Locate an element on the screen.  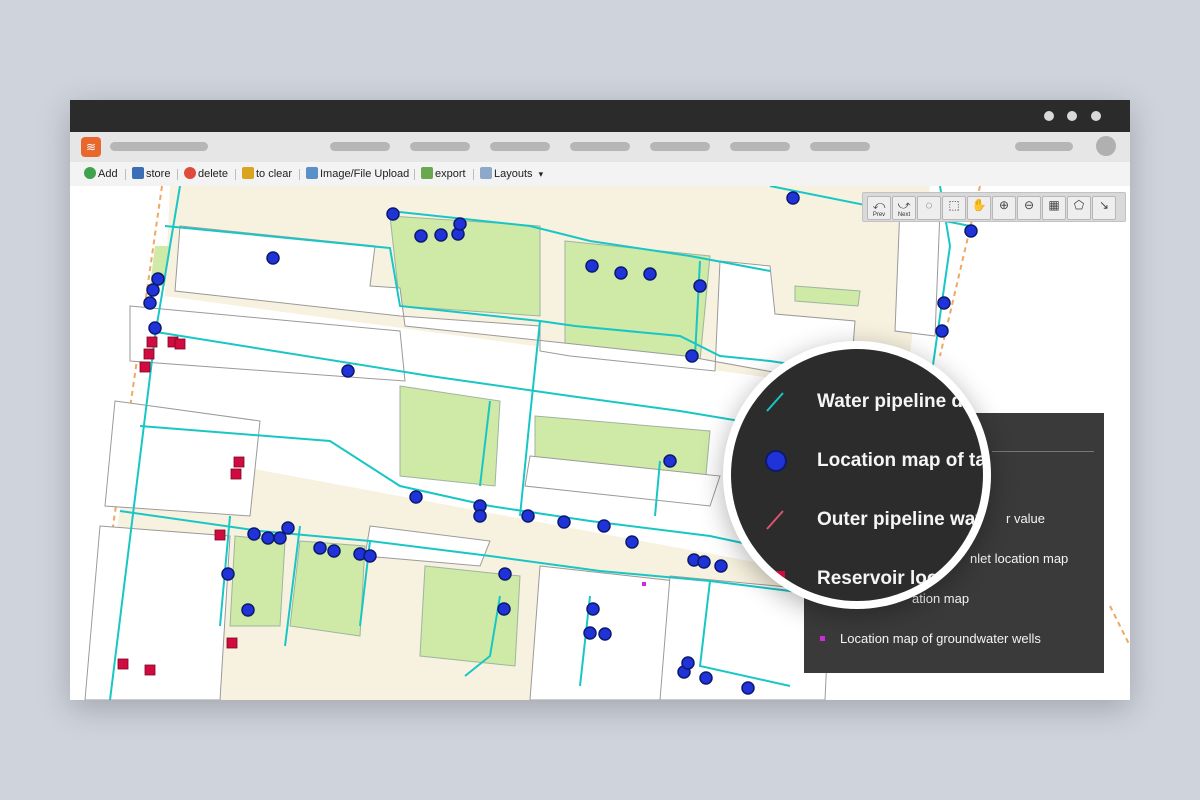
store-button: store is located at coordinates (151, 174).